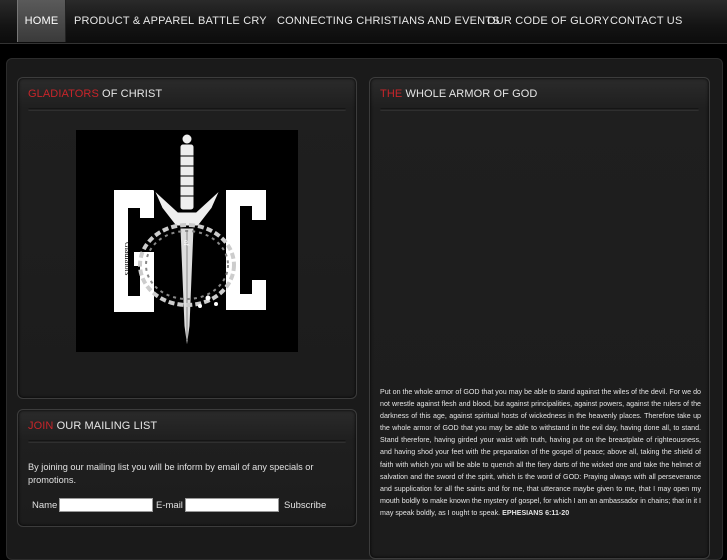 The width and height of the screenshot is (727, 560). I want to click on gladiators-logo: Gladiators Christ of, so click(187, 241).